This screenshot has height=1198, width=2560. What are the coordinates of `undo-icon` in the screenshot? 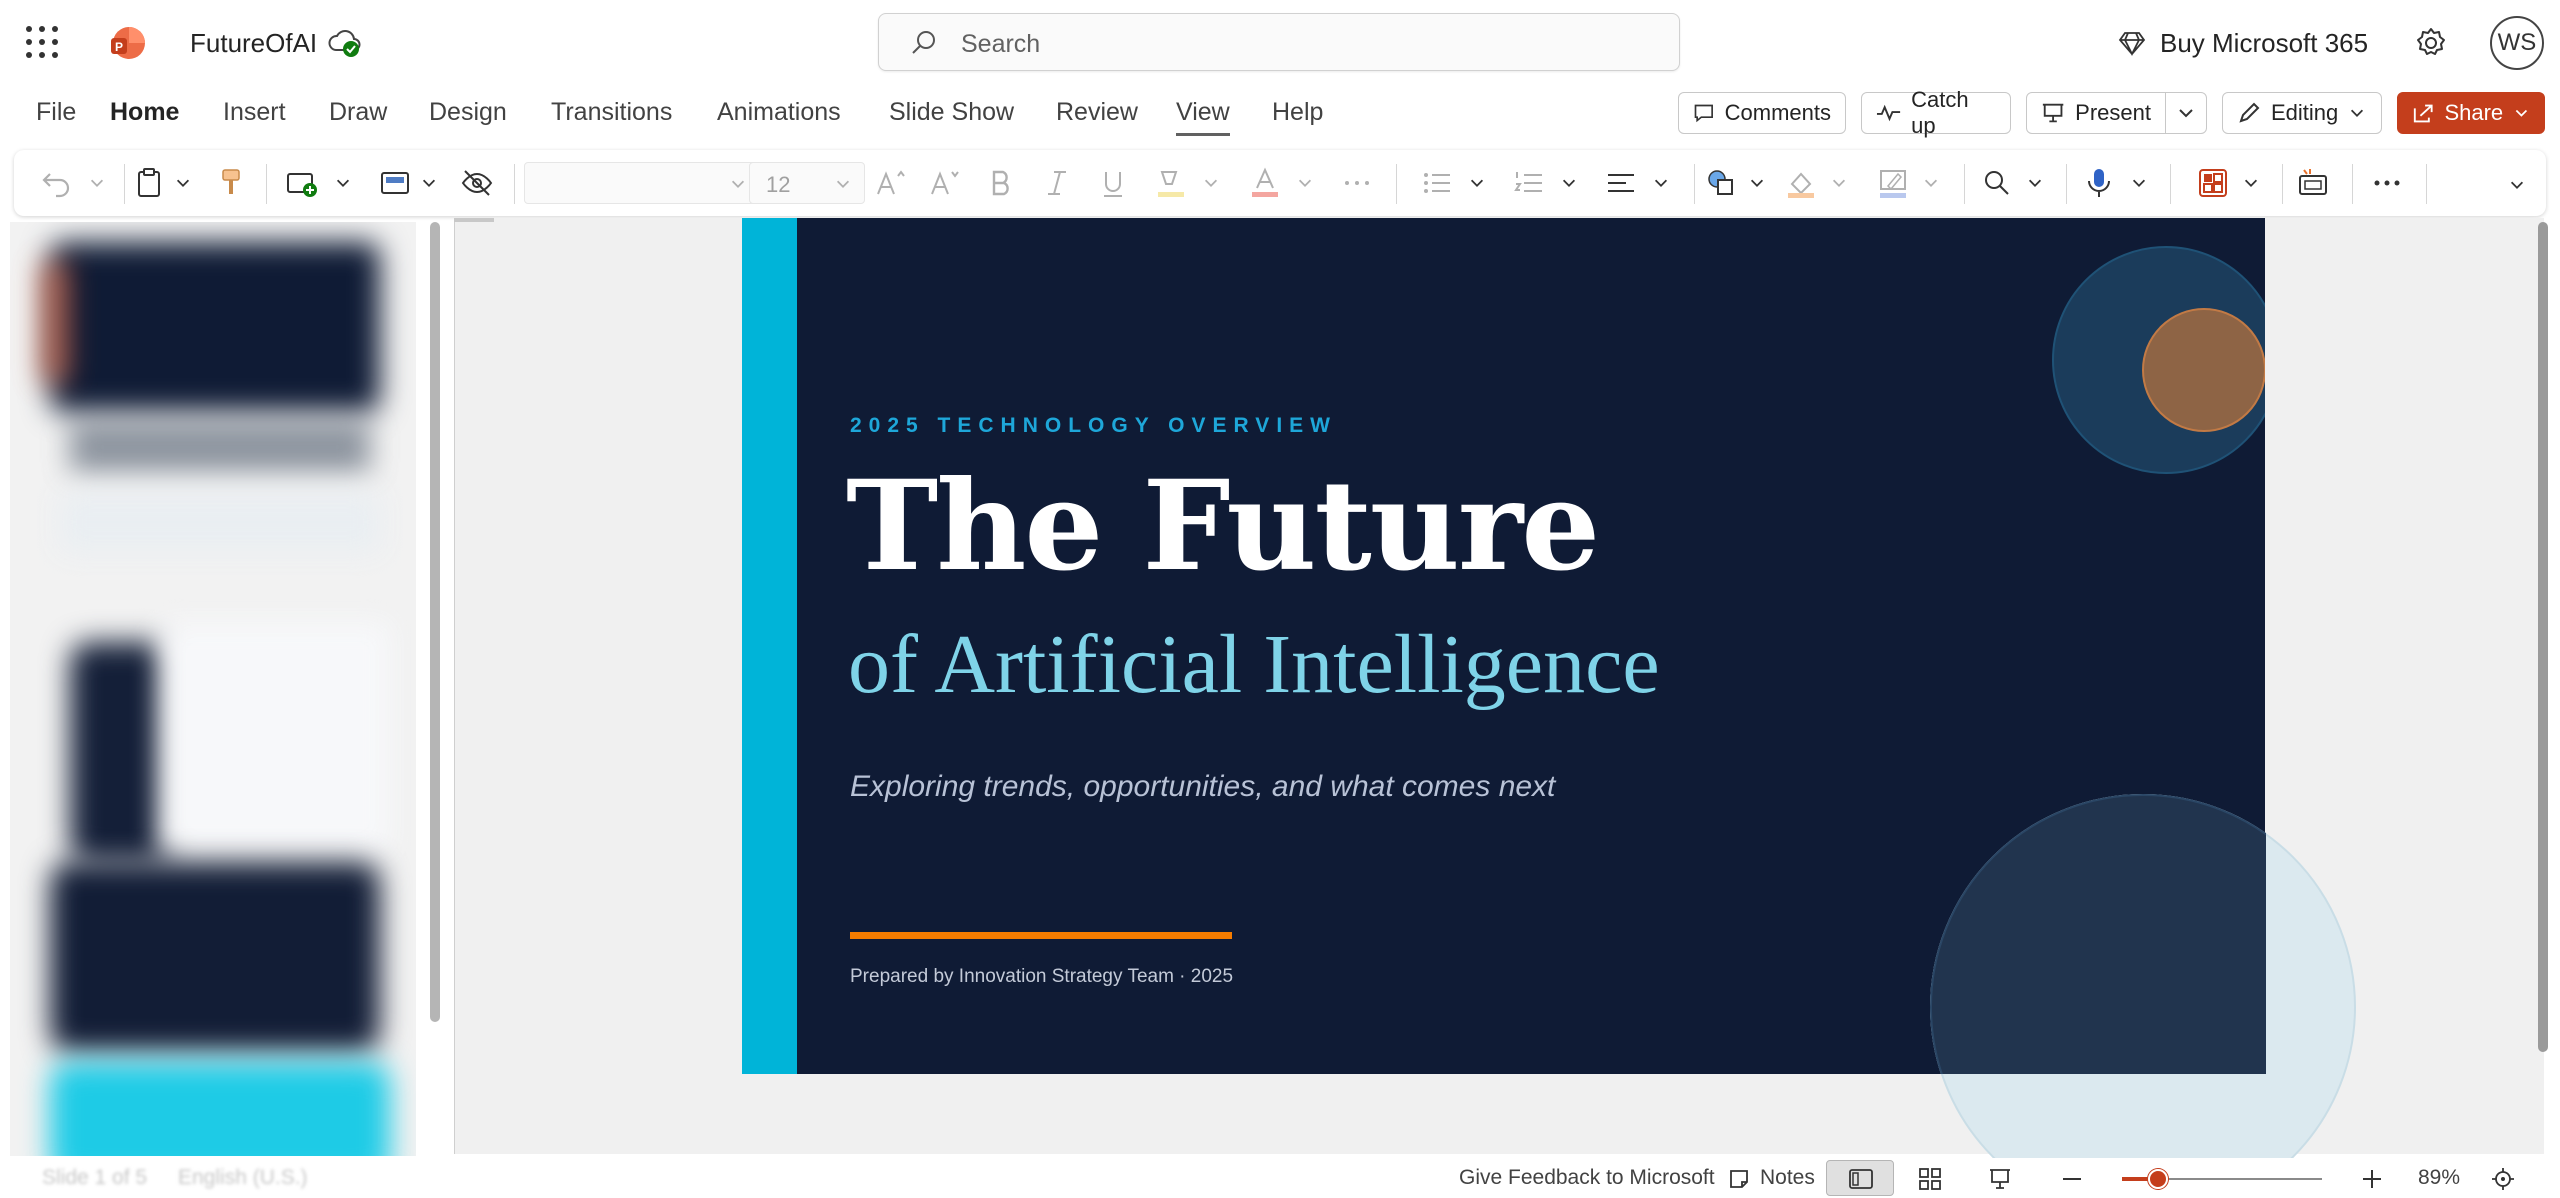 It's located at (57, 183).